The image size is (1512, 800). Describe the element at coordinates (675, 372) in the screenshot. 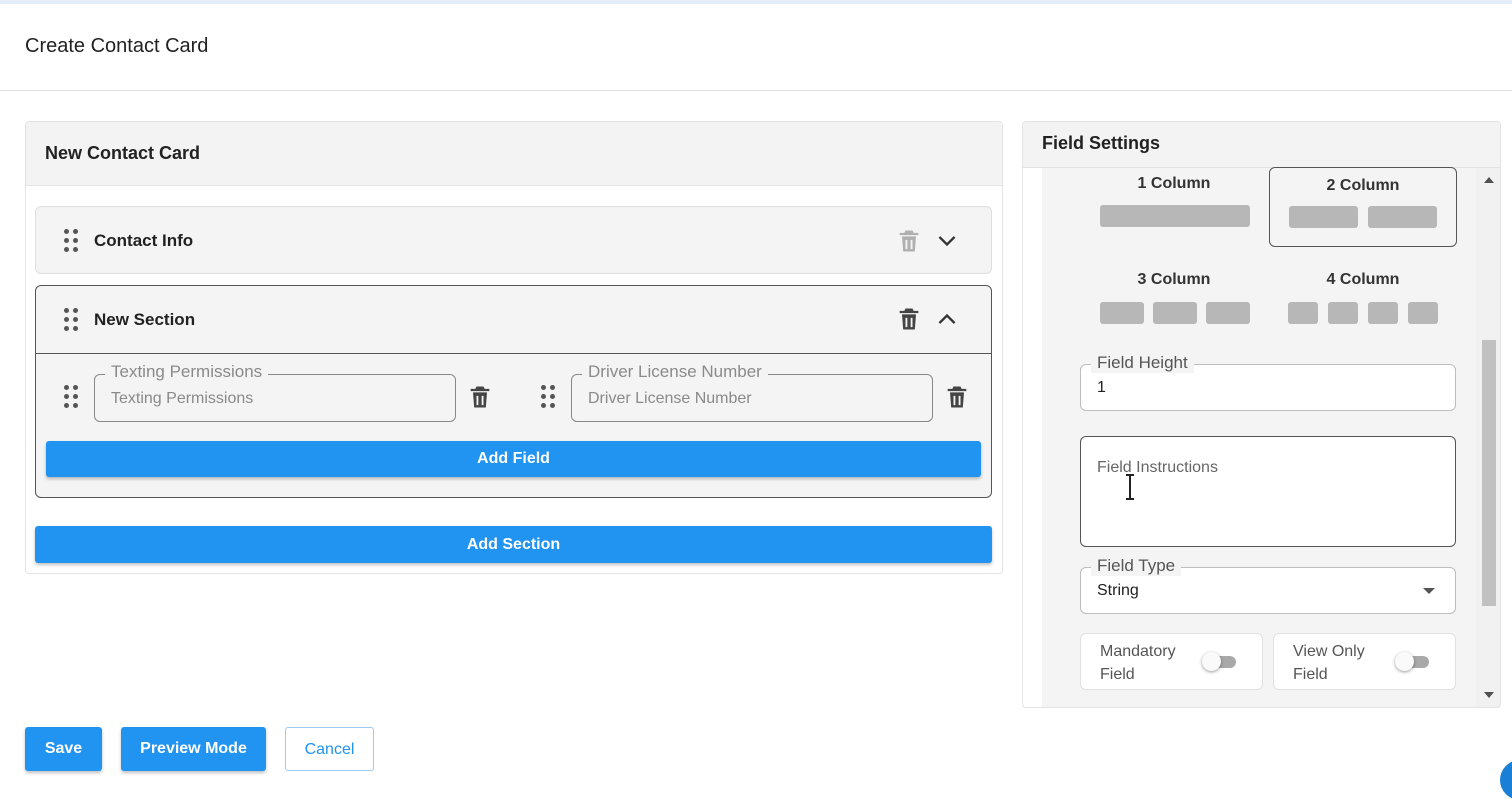

I see `field-label: Driver License Number` at that location.